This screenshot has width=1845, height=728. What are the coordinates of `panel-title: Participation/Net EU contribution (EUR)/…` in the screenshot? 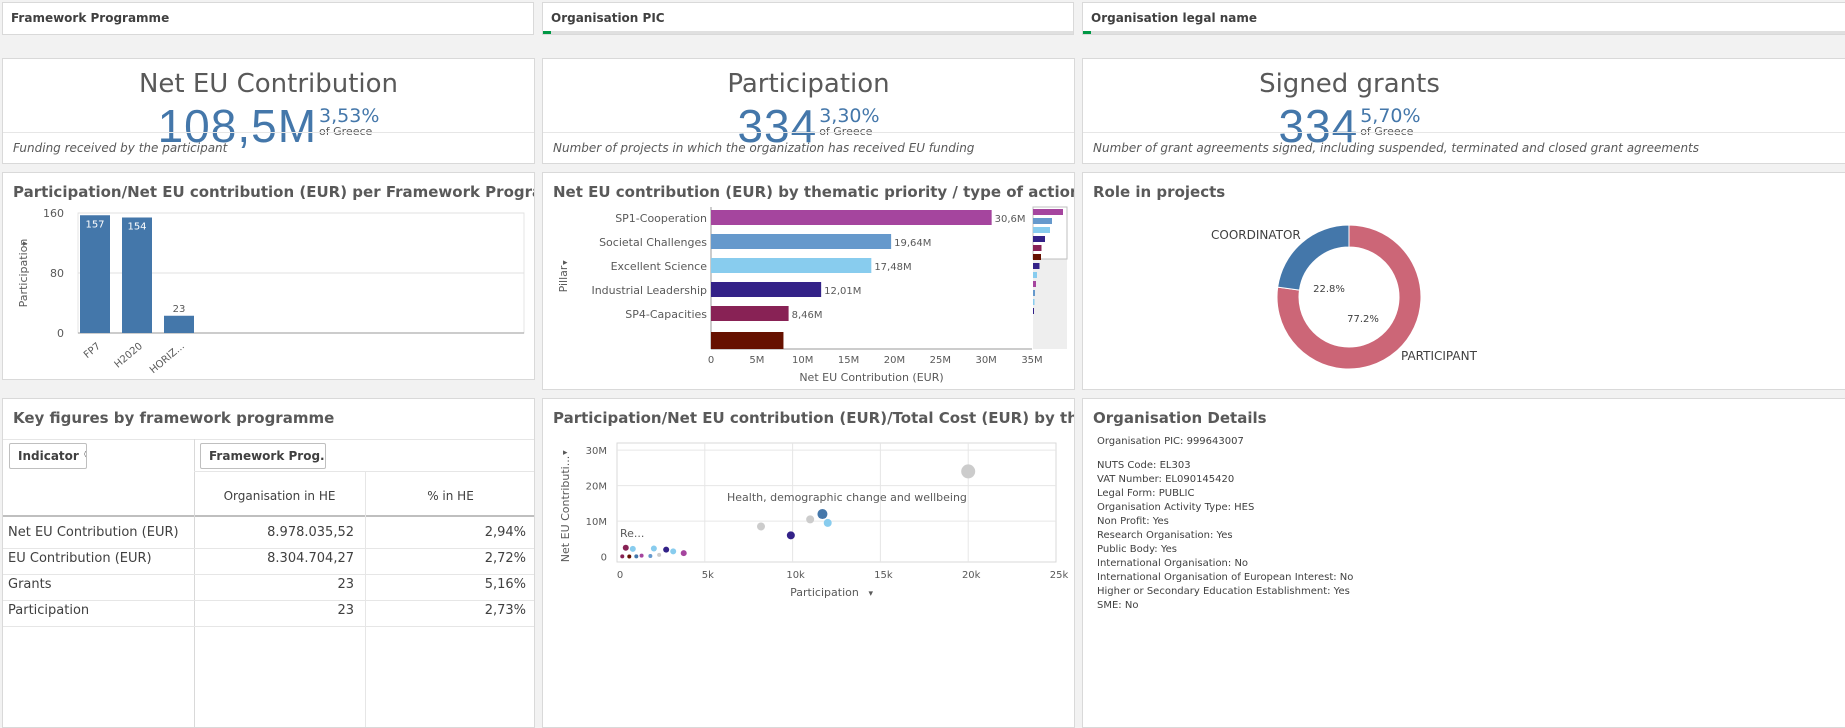 It's located at (813, 418).